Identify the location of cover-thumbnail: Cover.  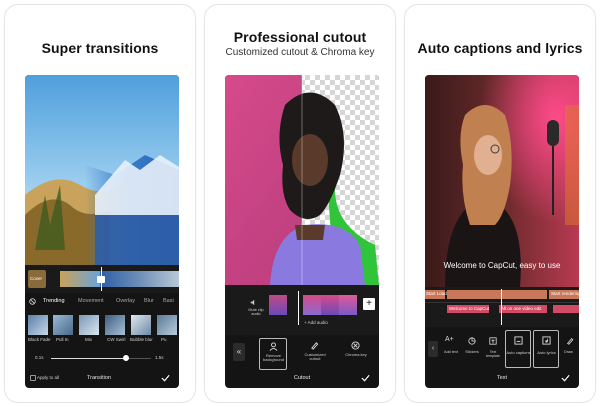
(37, 279).